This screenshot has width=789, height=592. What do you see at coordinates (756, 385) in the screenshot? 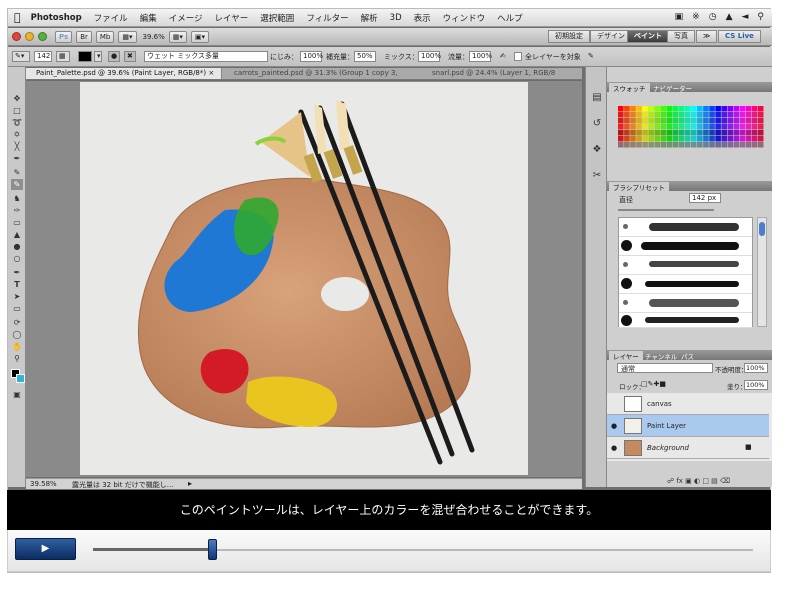
I see `fill-input: 100%` at bounding box center [756, 385].